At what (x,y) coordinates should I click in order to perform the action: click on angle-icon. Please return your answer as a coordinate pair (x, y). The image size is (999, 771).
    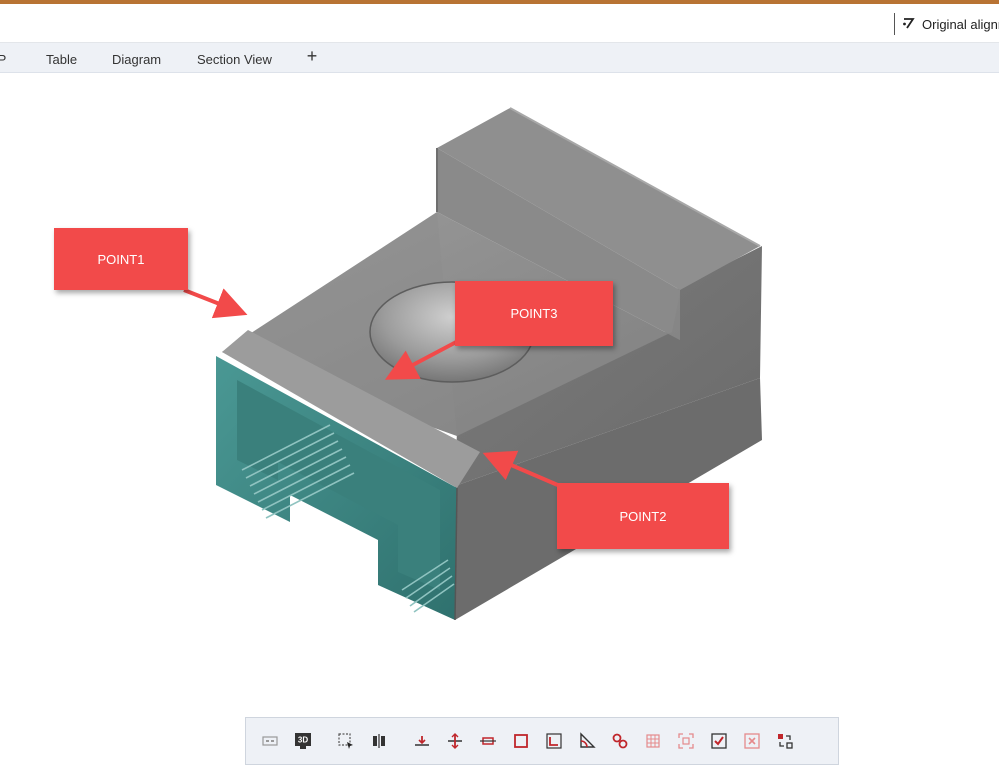
    Looking at the image, I should click on (588, 740).